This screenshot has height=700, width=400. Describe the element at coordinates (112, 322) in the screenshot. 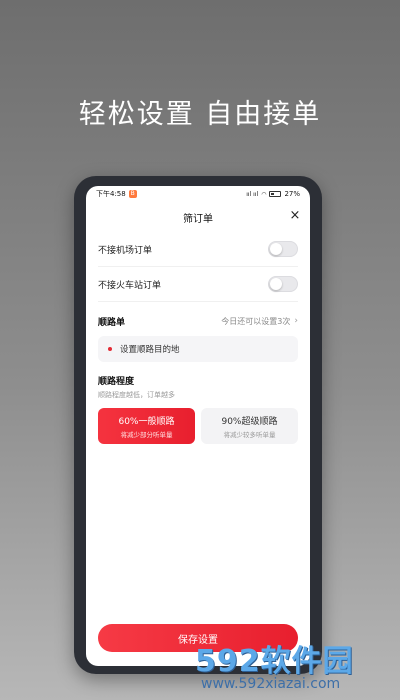

I see `route-section-title: 顺路单` at that location.